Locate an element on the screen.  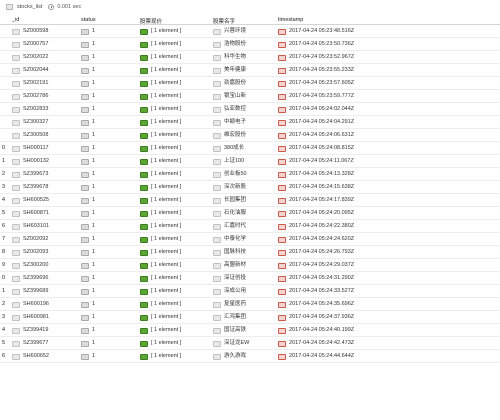
cell-name: 380成长 is located at coordinates (228, 148).